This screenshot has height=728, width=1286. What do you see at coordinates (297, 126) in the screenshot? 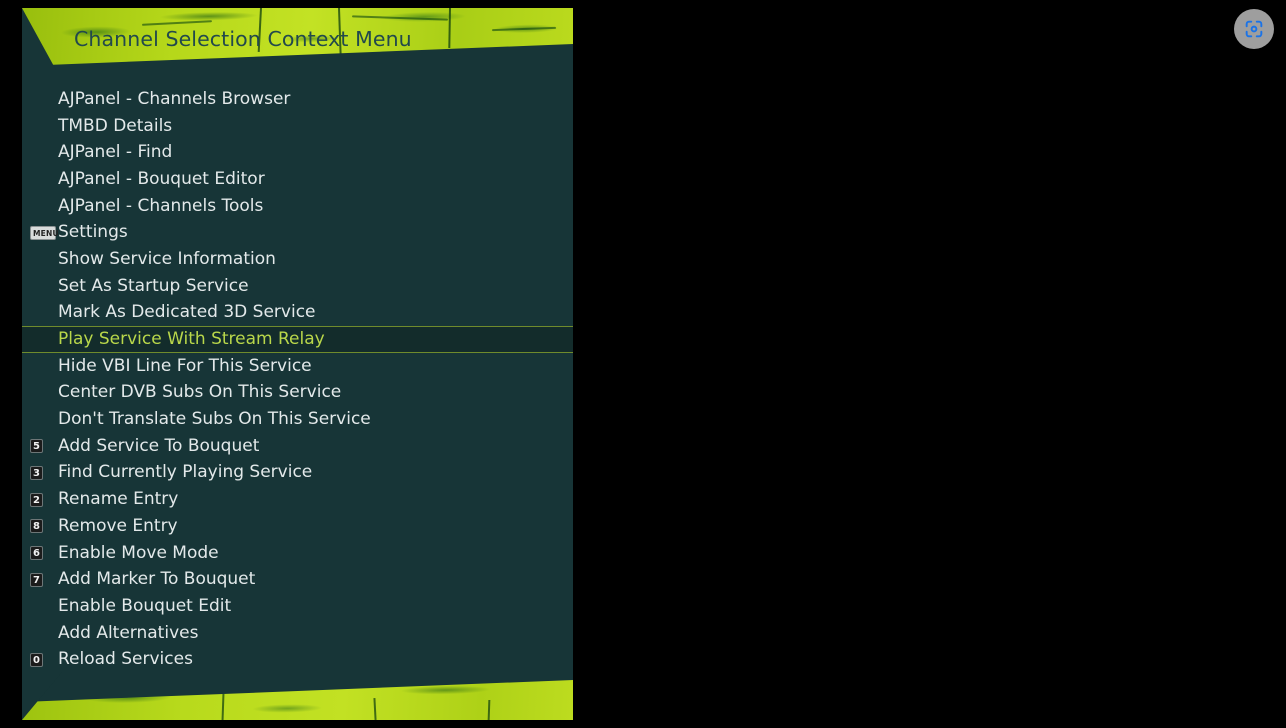
I see `menu-item: TMBD Details` at bounding box center [297, 126].